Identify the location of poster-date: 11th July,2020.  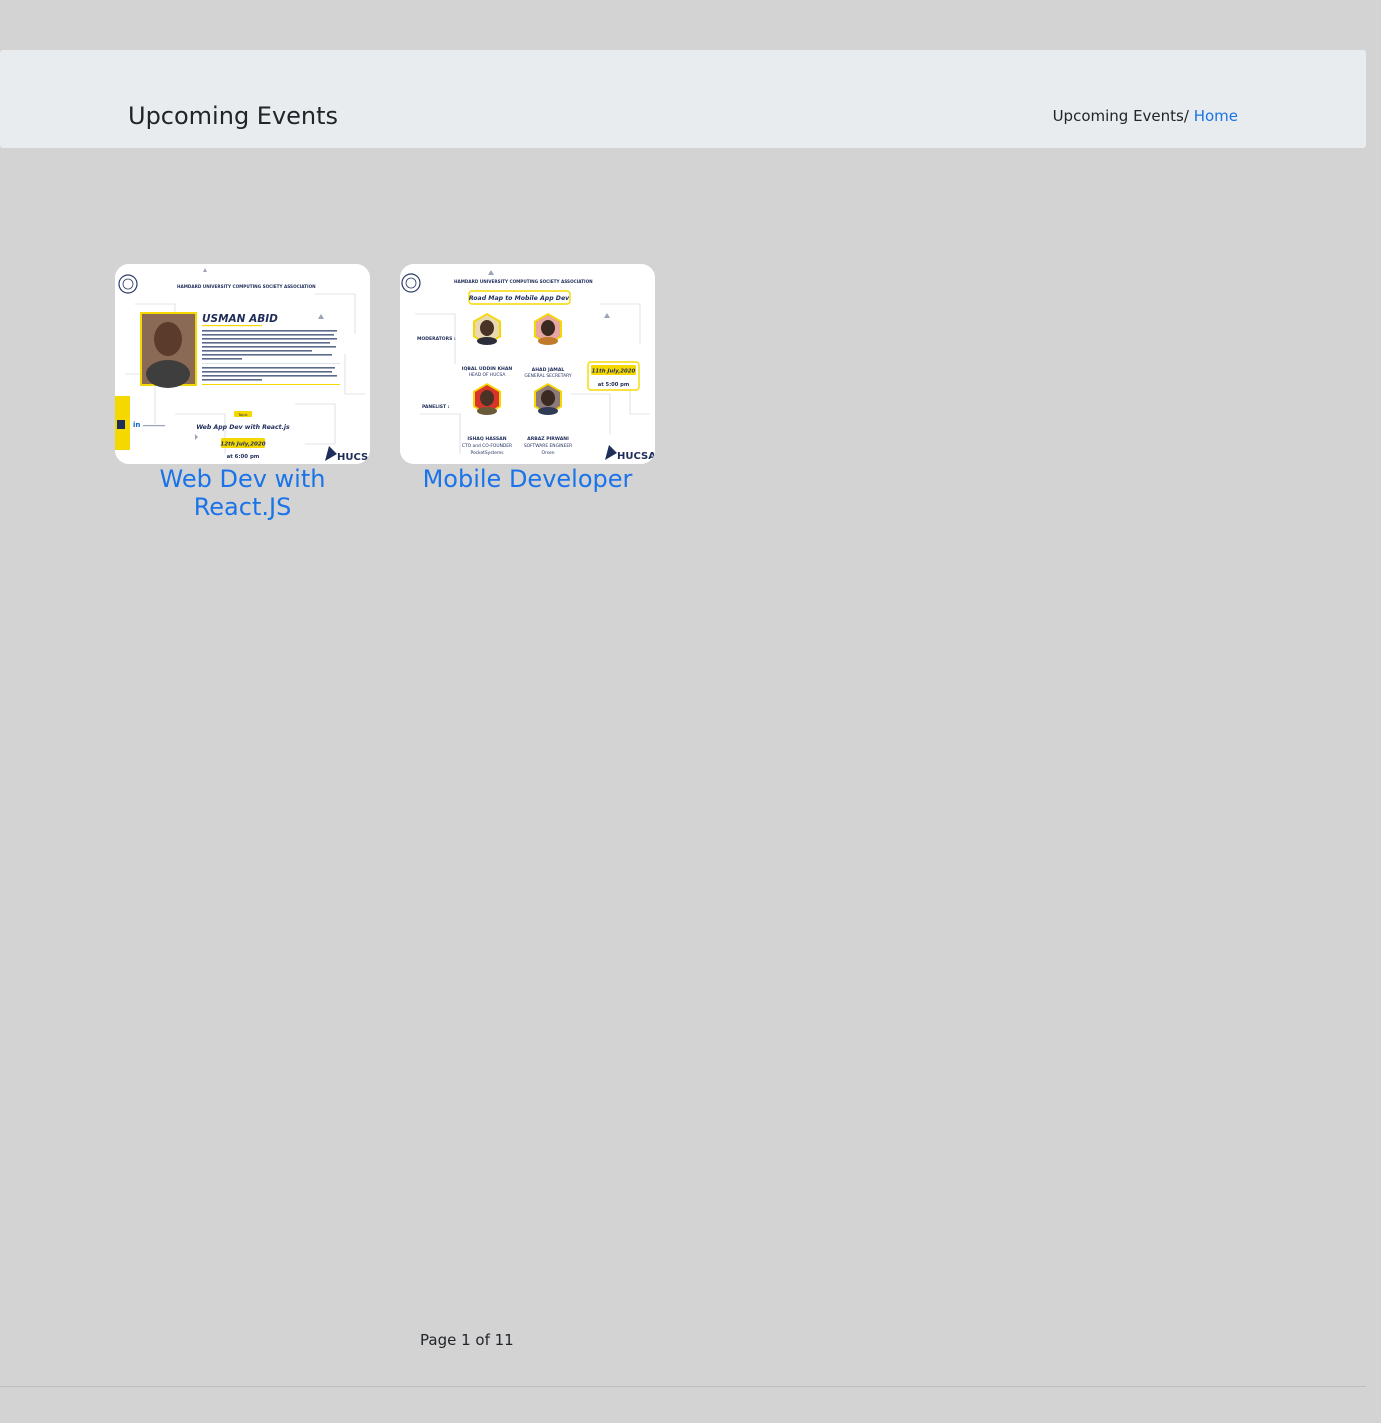
(614, 372).